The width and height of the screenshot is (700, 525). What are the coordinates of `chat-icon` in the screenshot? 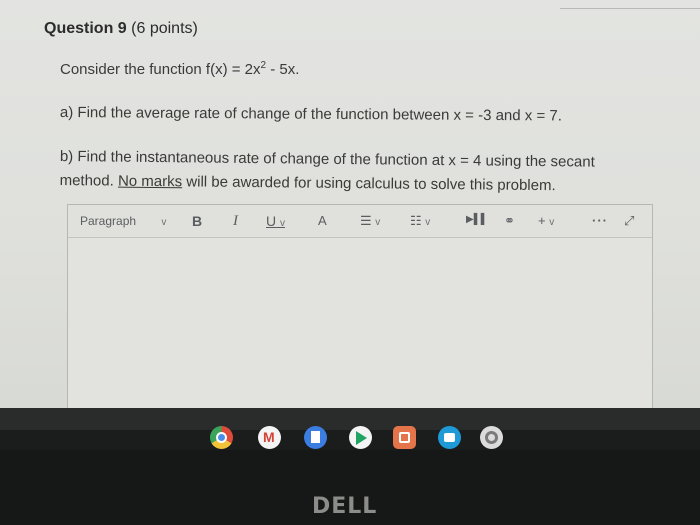 It's located at (449, 437).